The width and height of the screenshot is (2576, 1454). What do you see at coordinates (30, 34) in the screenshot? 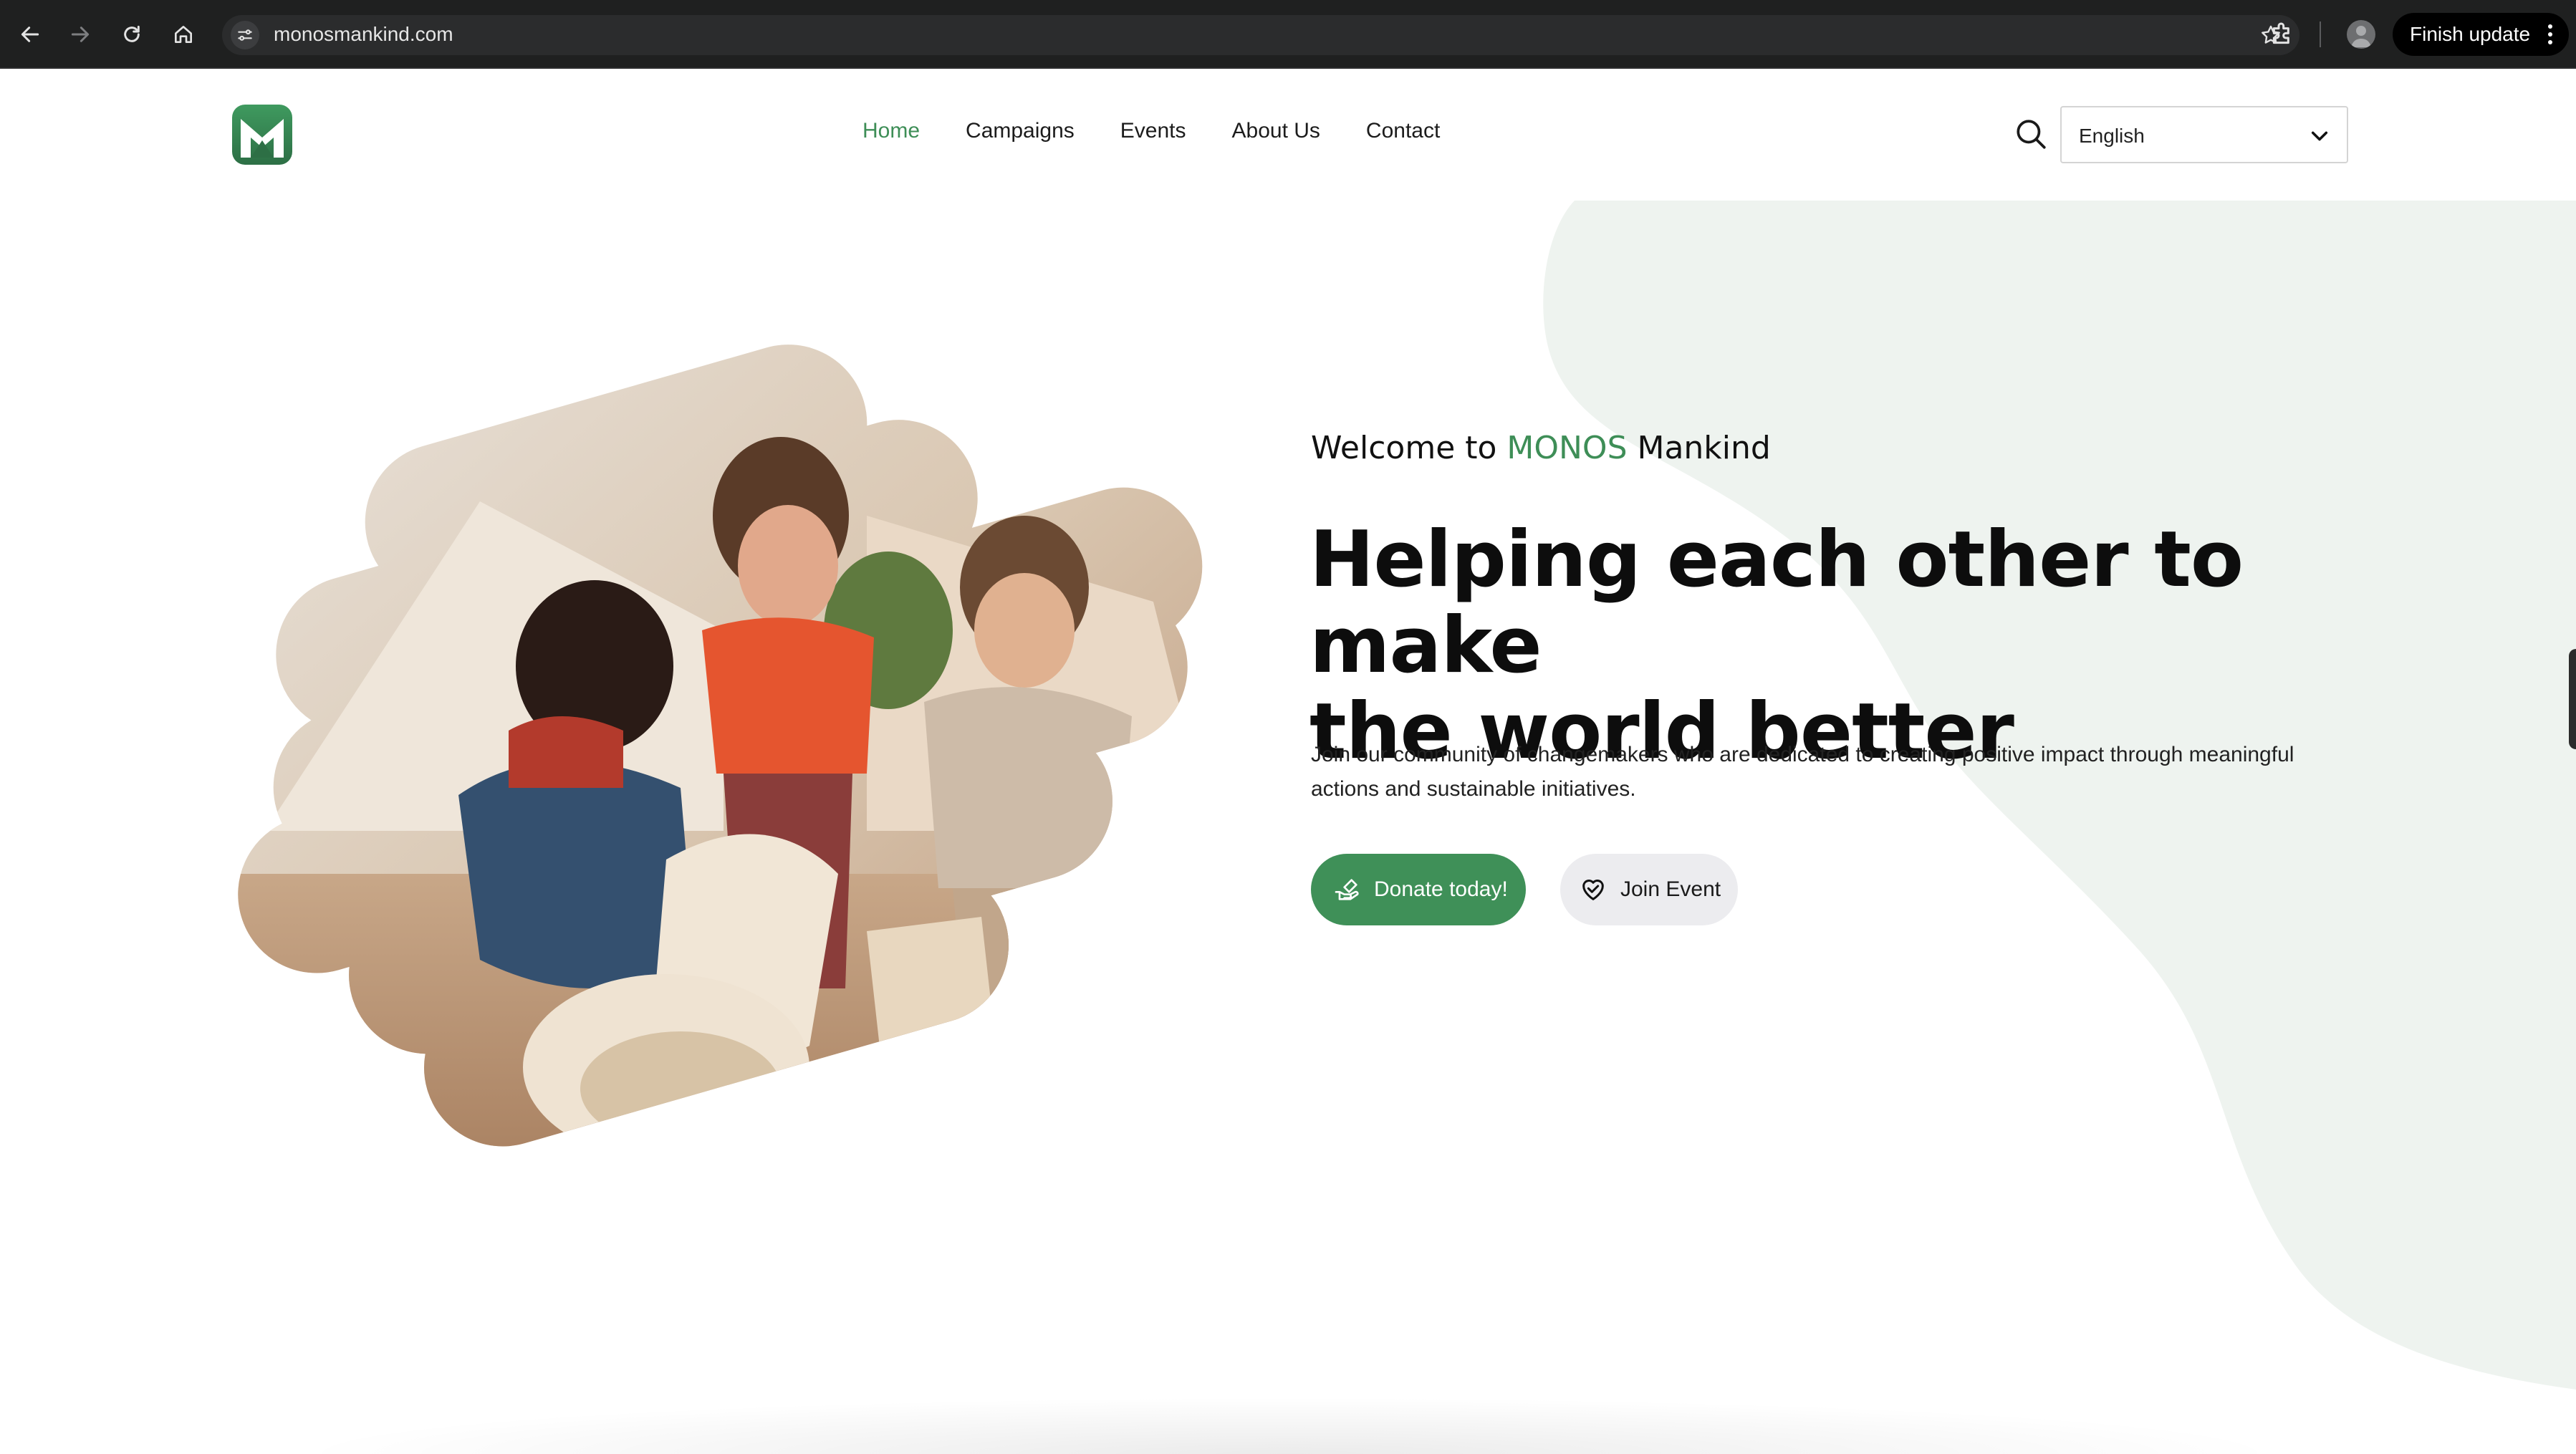
I see `back-icon` at bounding box center [30, 34].